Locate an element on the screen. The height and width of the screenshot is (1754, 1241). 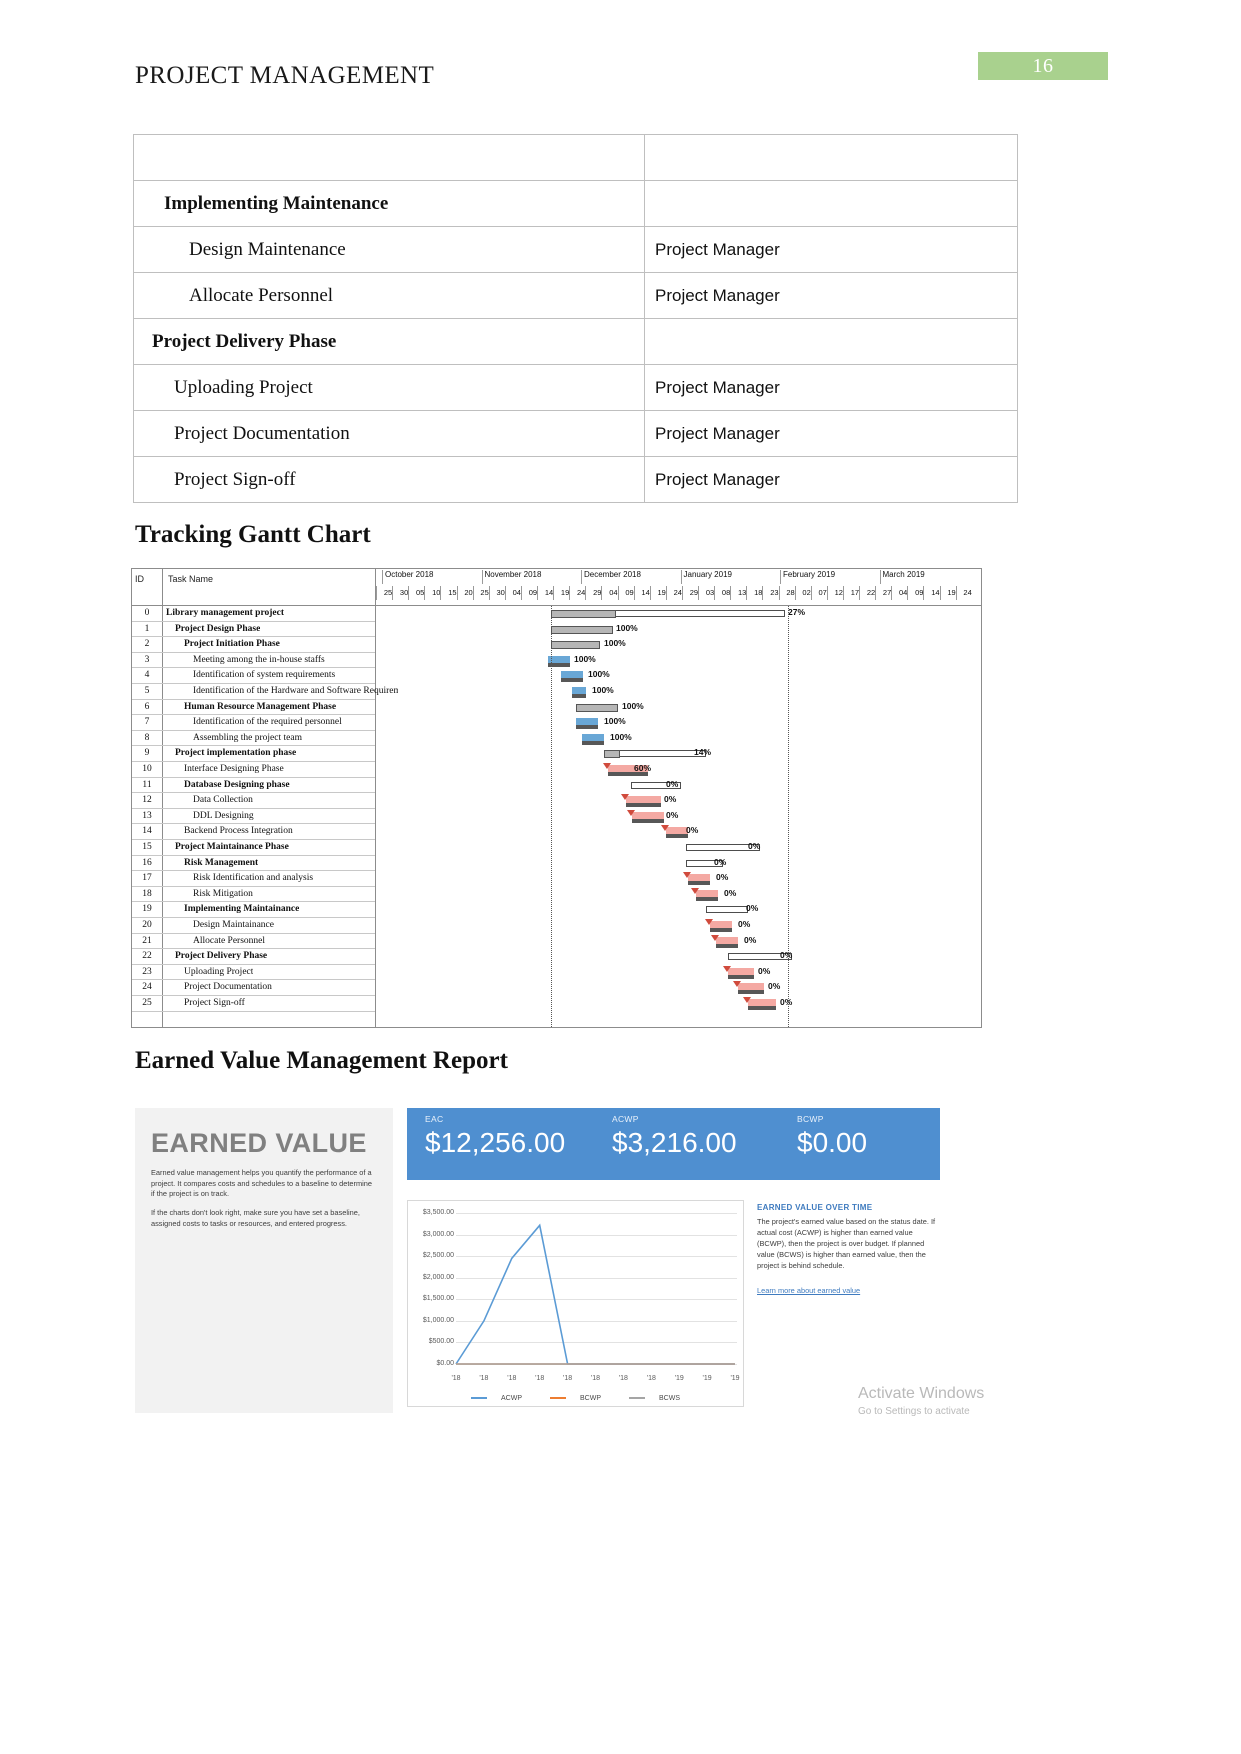
gantt-row-id: 24 is located at coordinates (147, 987).